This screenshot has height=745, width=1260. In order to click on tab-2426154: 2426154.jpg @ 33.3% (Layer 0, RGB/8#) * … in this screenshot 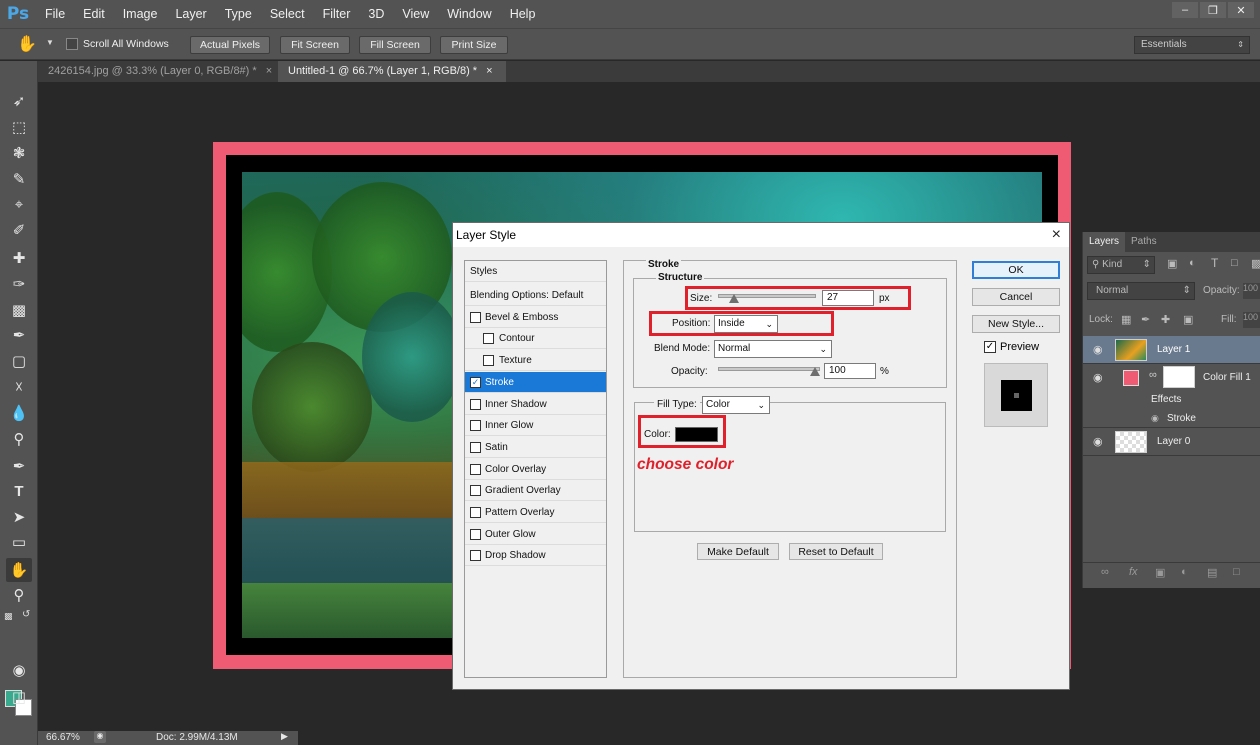, I will do `click(158, 71)`.